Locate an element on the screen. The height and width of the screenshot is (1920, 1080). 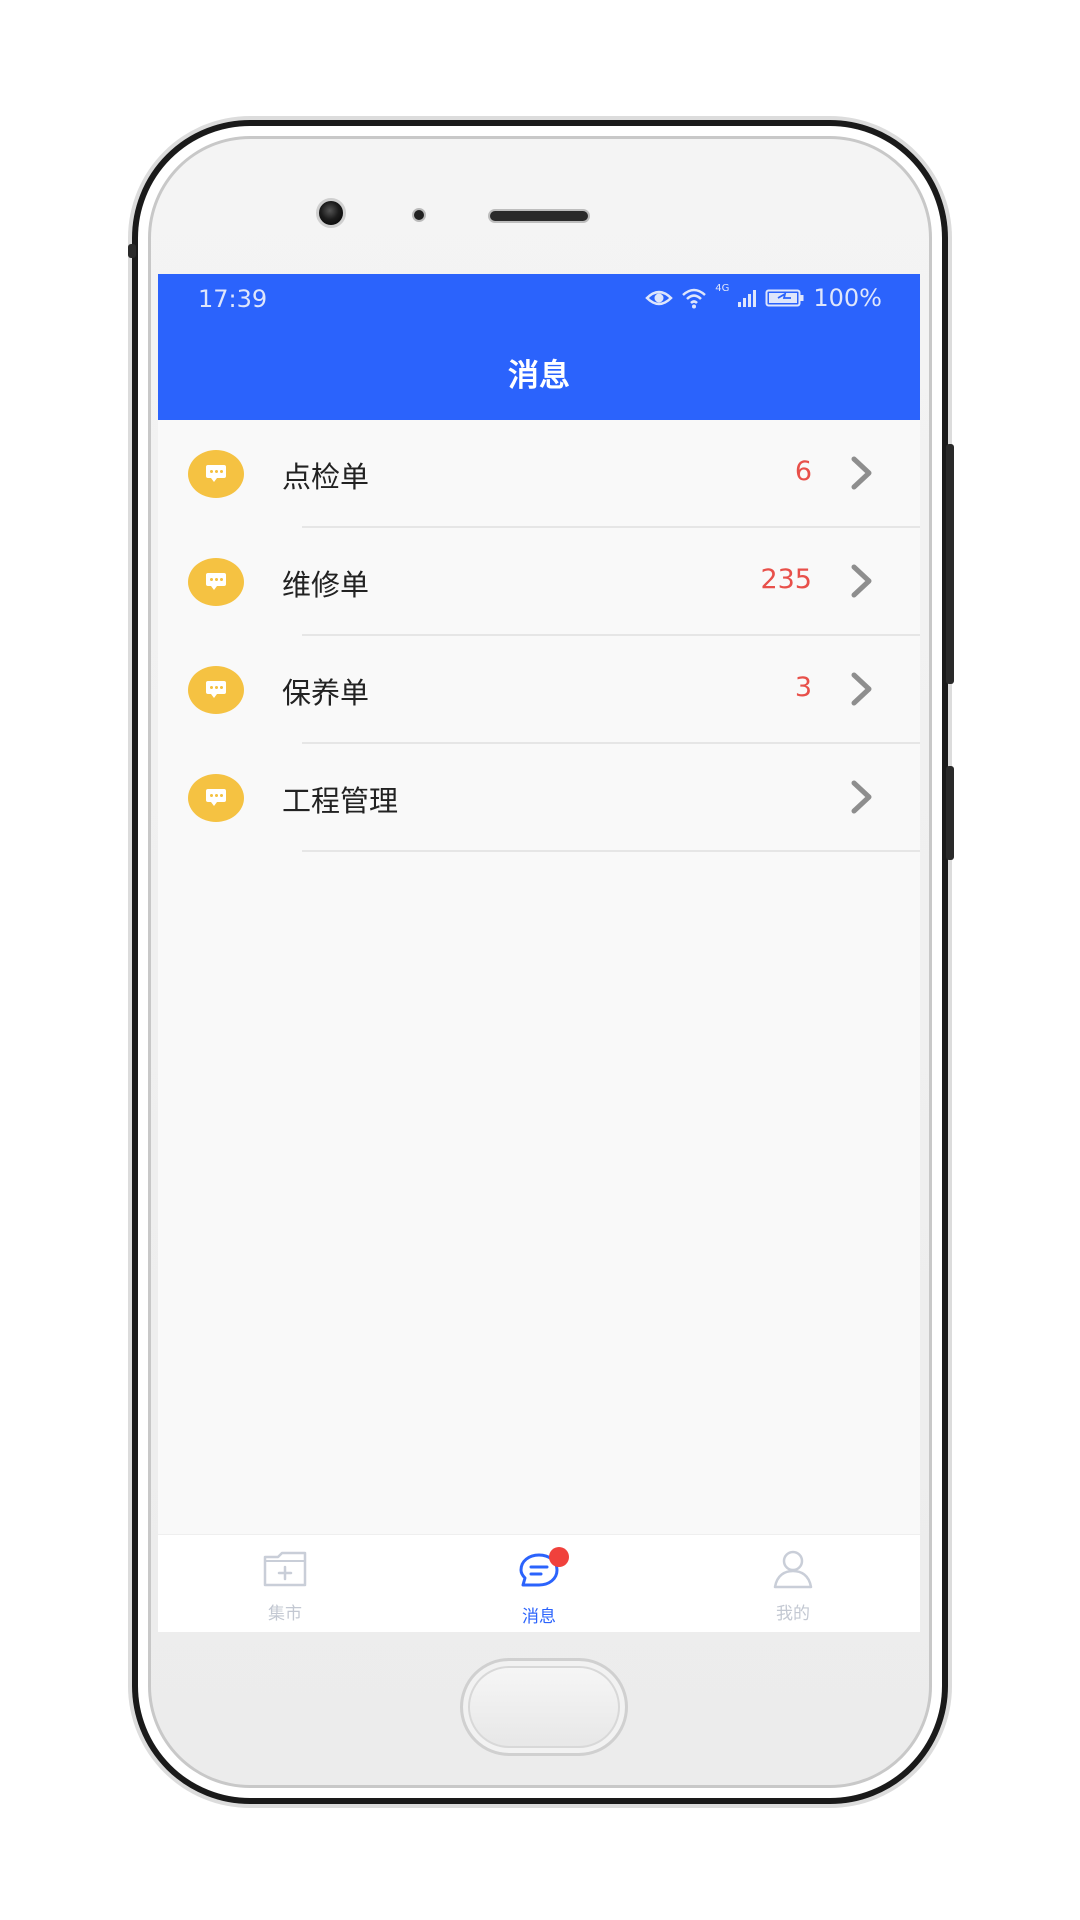
power-button is located at coordinates (950, 813).